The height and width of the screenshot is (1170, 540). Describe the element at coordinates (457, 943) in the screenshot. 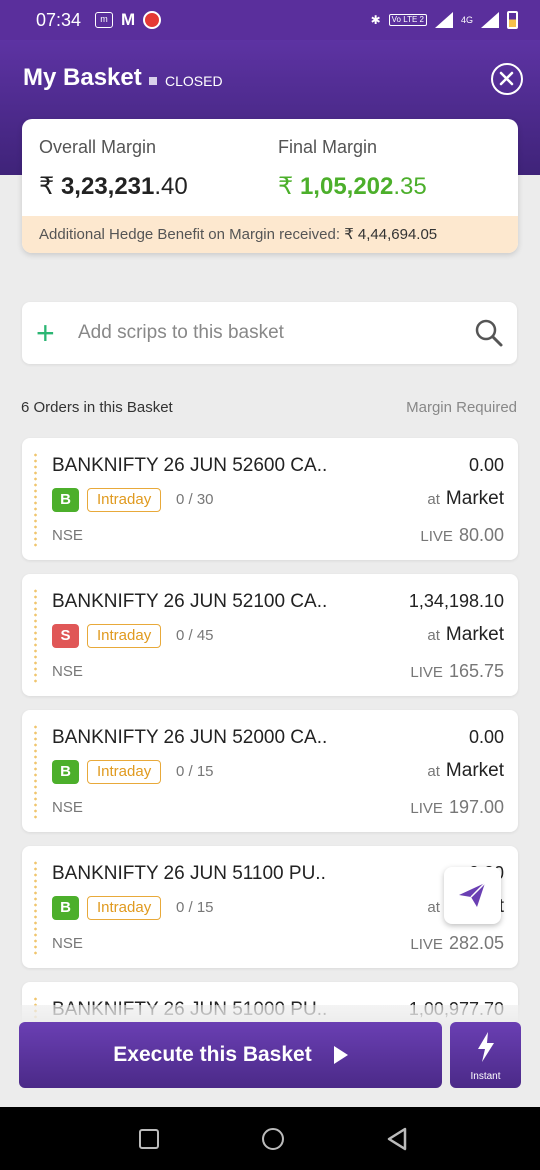

I see `order-live-price: LIVE 282.05` at that location.